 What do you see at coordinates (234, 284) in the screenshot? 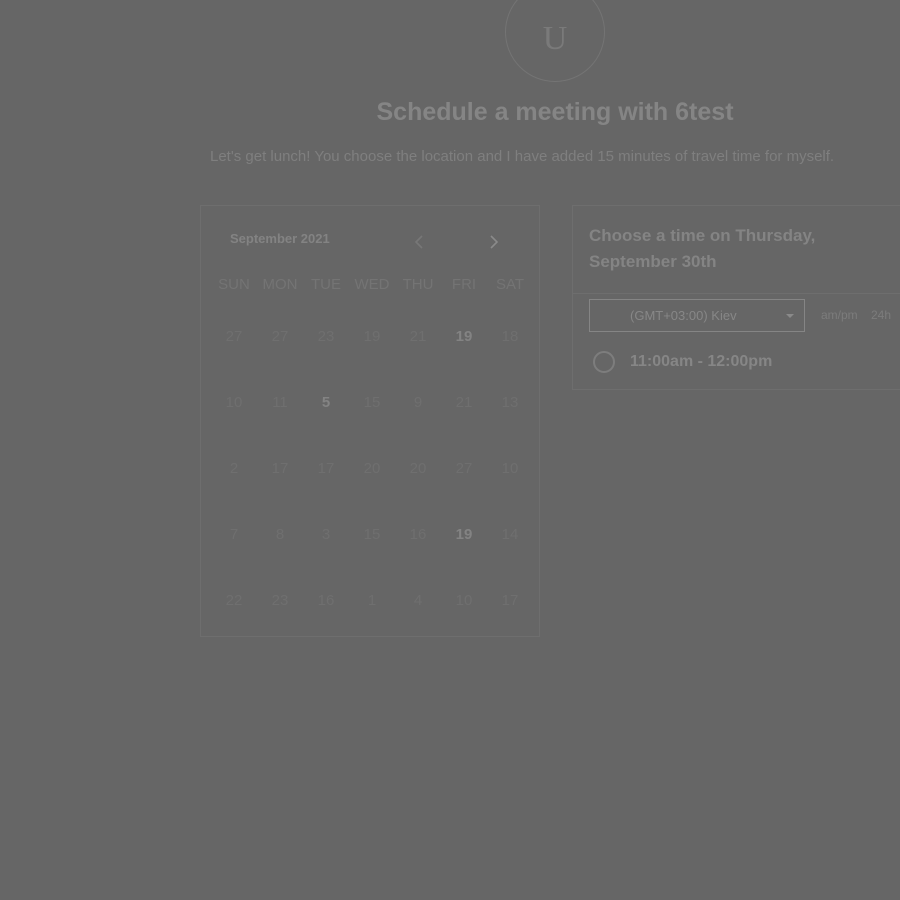
I see `weekday-label: SUN` at bounding box center [234, 284].